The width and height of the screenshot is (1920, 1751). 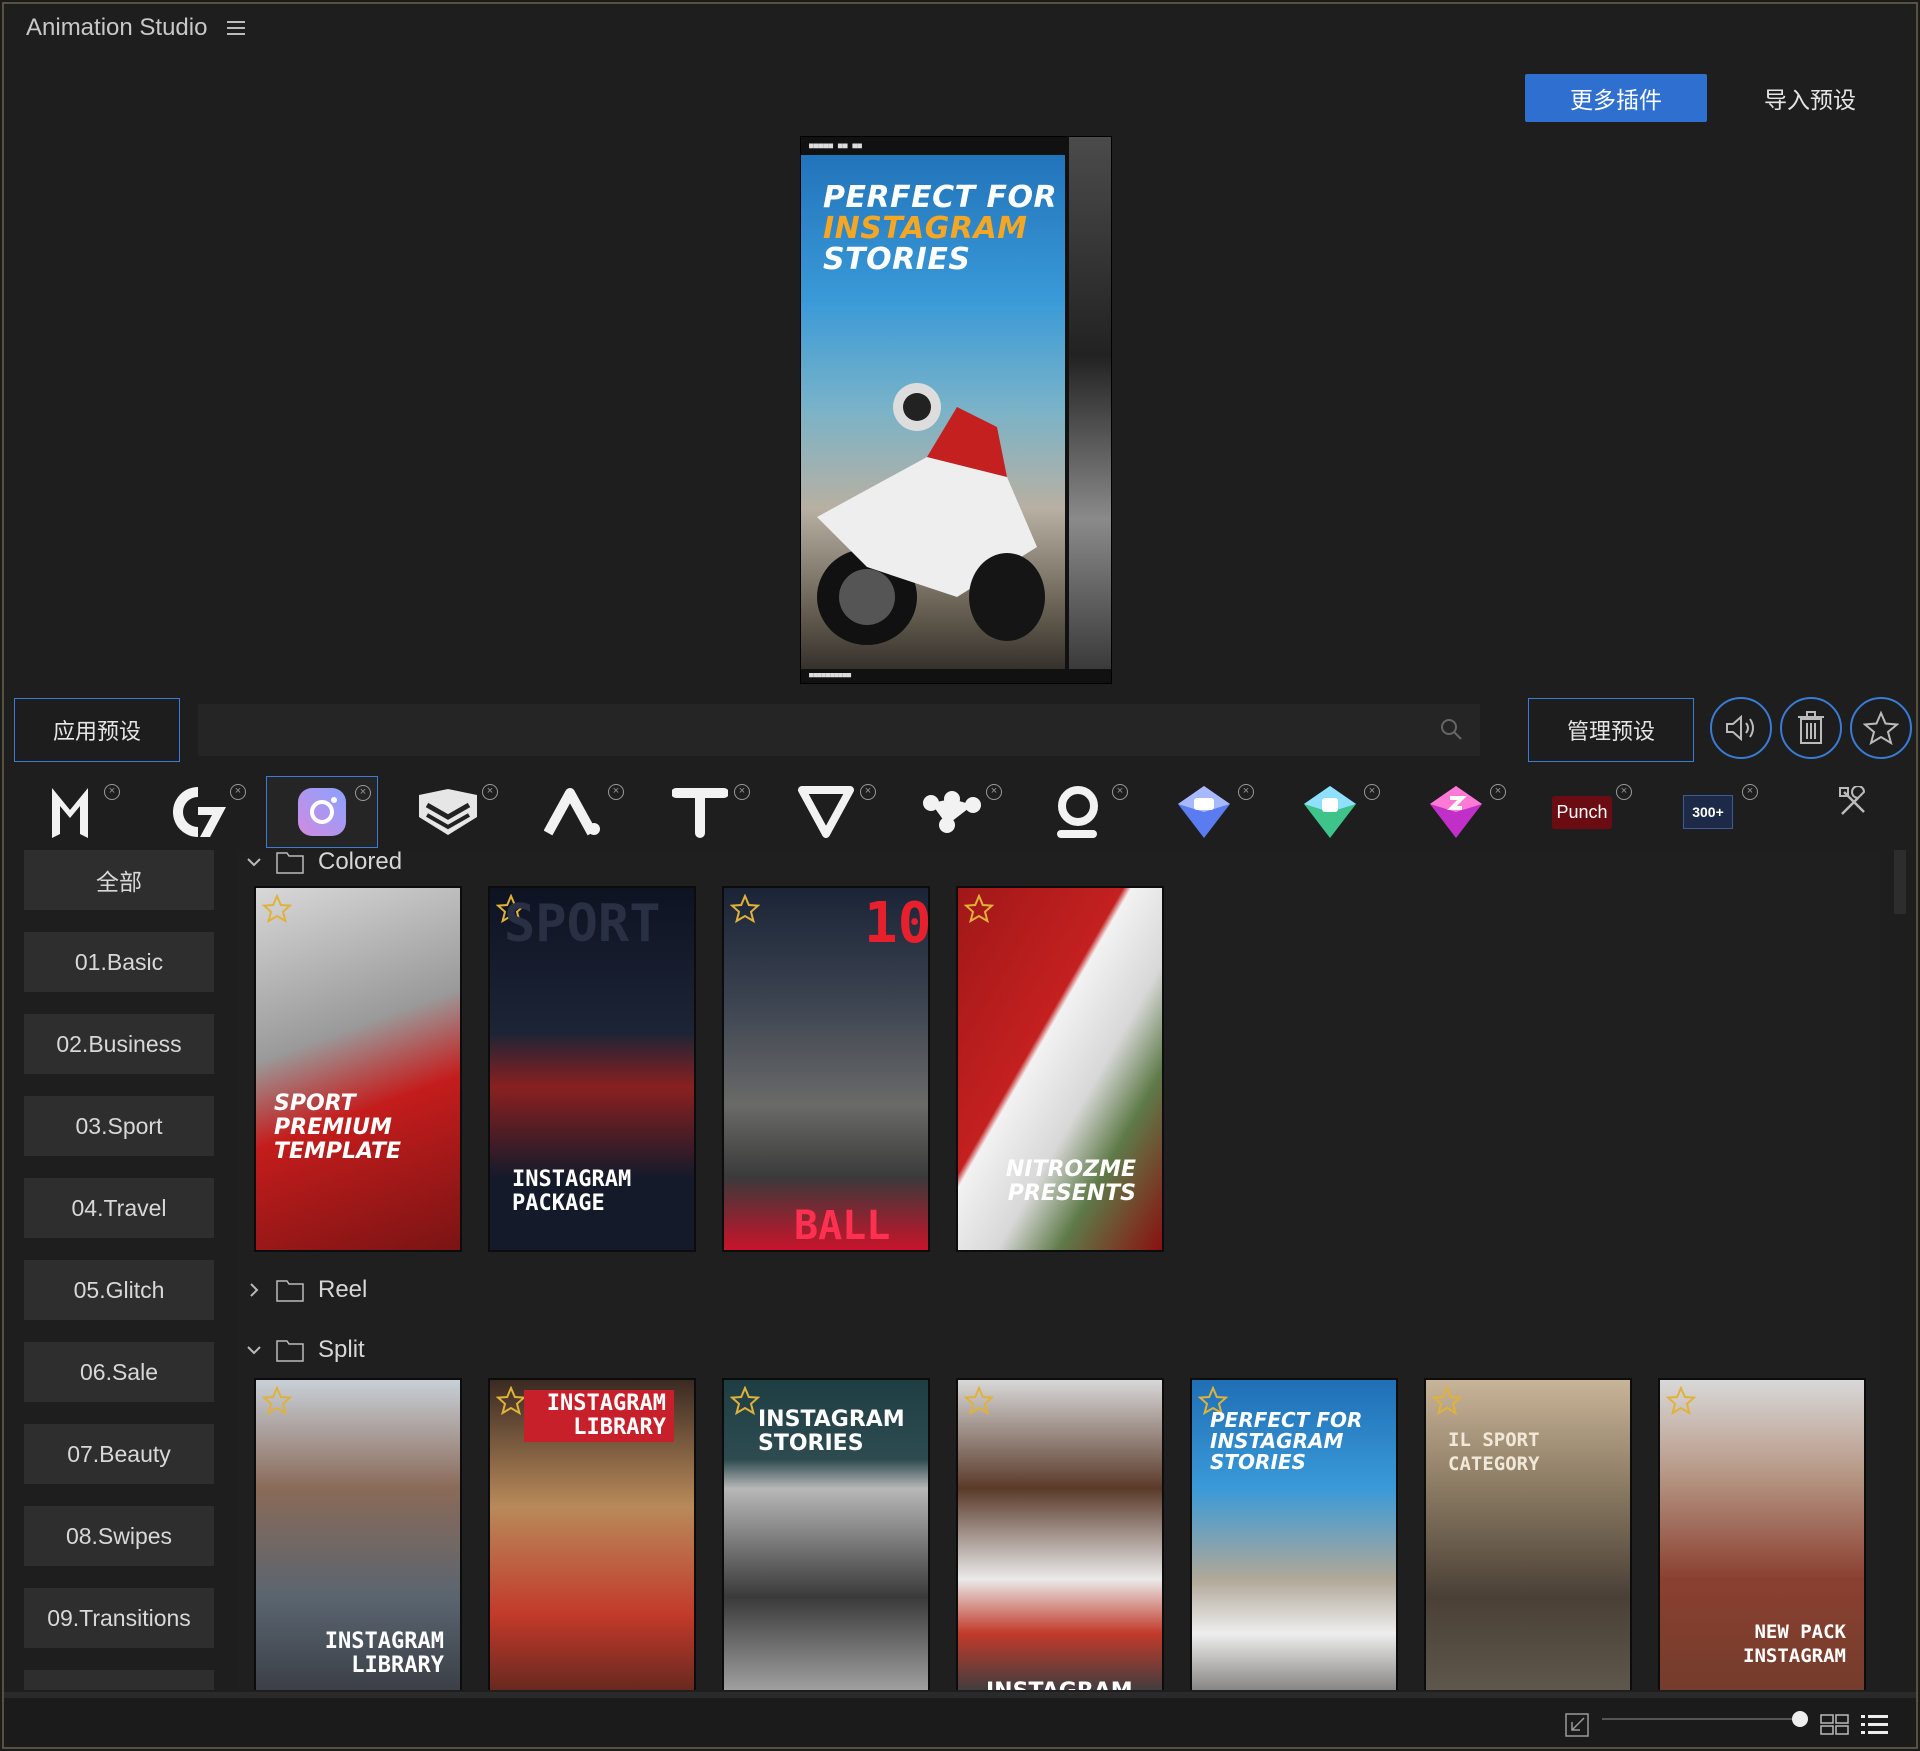 What do you see at coordinates (322, 812) in the screenshot?
I see `plugin-instagram: ×` at bounding box center [322, 812].